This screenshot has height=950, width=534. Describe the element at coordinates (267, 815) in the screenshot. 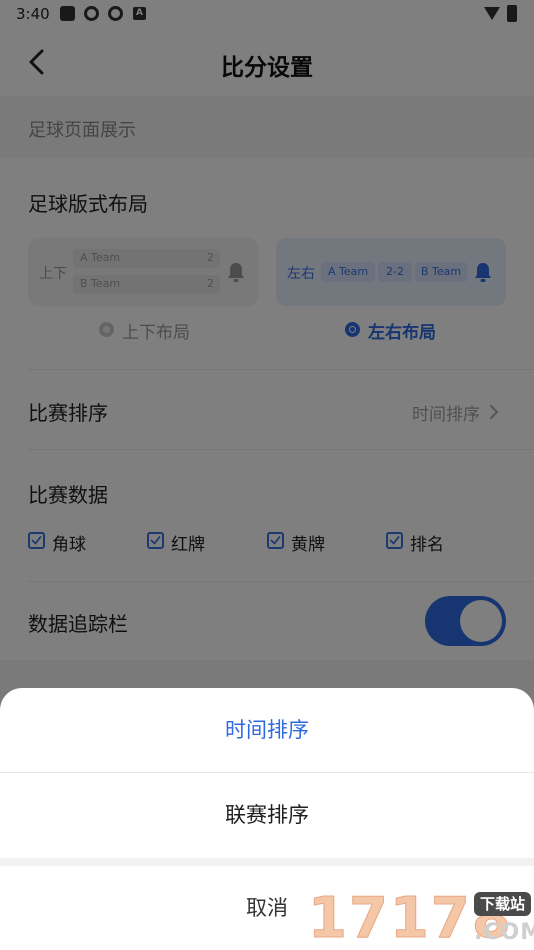

I see `sheet-option-league-sort: 联赛排序` at that location.